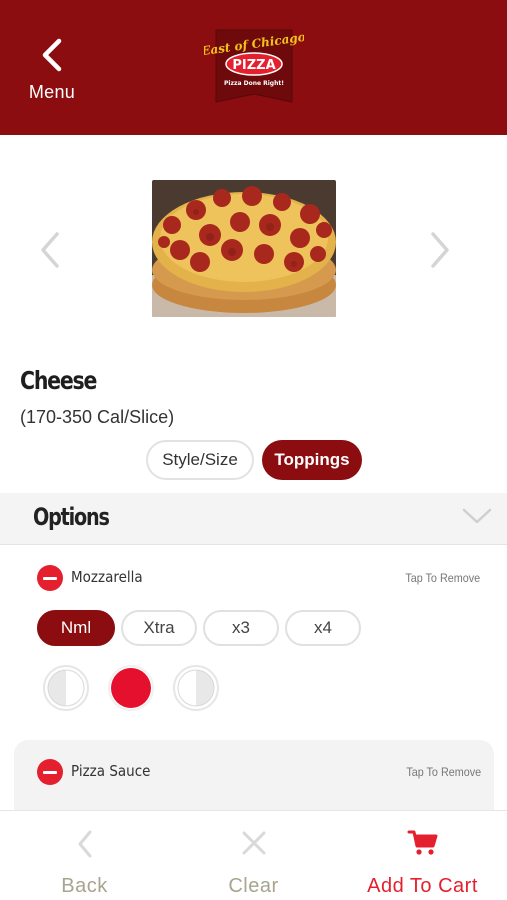 This screenshot has height=900, width=507. Describe the element at coordinates (50, 250) in the screenshot. I see `previous-chevron-icon` at that location.